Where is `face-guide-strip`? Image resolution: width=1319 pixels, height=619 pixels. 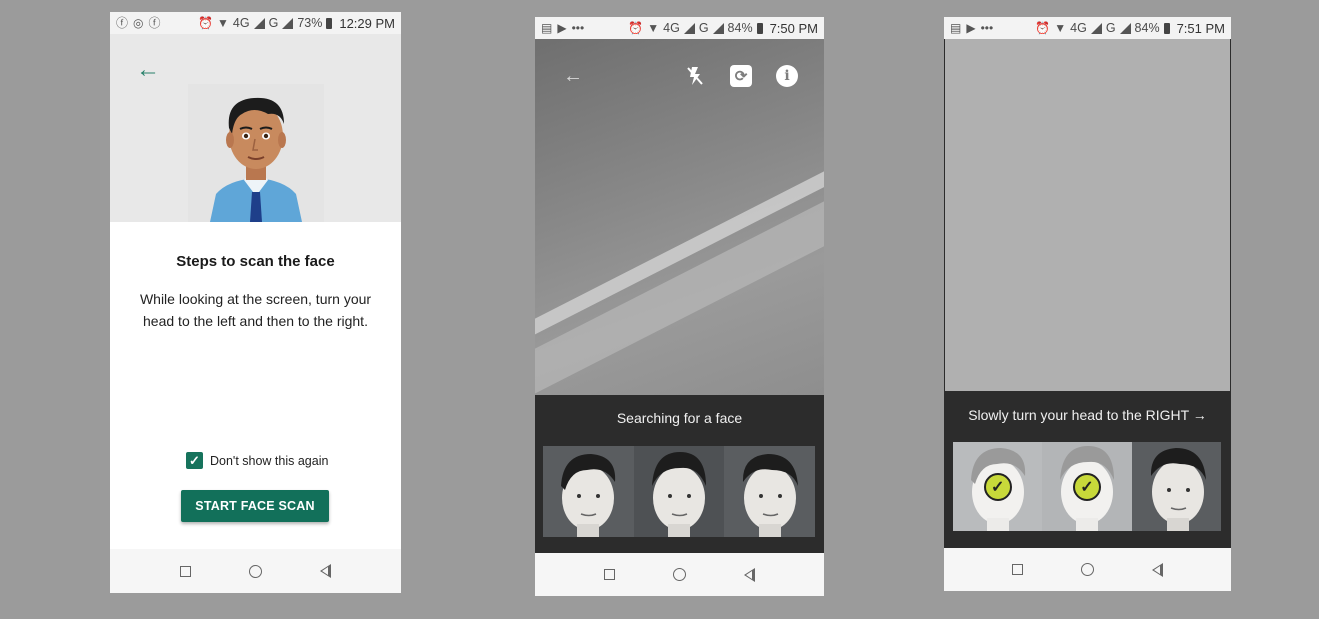 face-guide-strip is located at coordinates (679, 491).